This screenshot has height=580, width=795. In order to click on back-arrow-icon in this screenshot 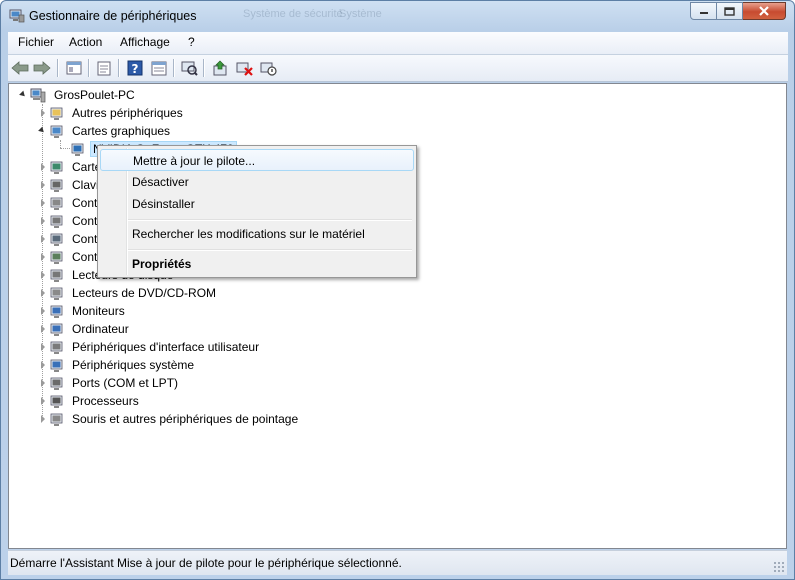, I will do `click(20, 68)`.